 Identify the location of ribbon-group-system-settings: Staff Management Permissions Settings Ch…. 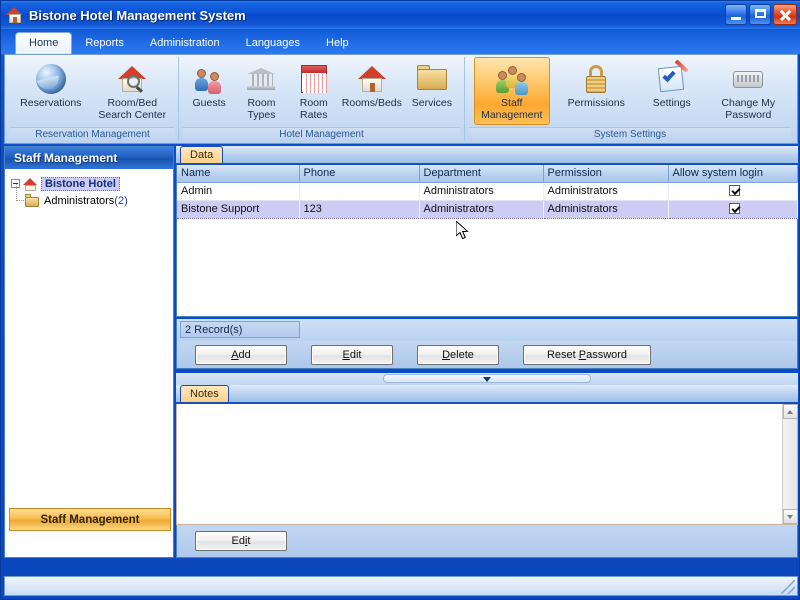
(630, 99).